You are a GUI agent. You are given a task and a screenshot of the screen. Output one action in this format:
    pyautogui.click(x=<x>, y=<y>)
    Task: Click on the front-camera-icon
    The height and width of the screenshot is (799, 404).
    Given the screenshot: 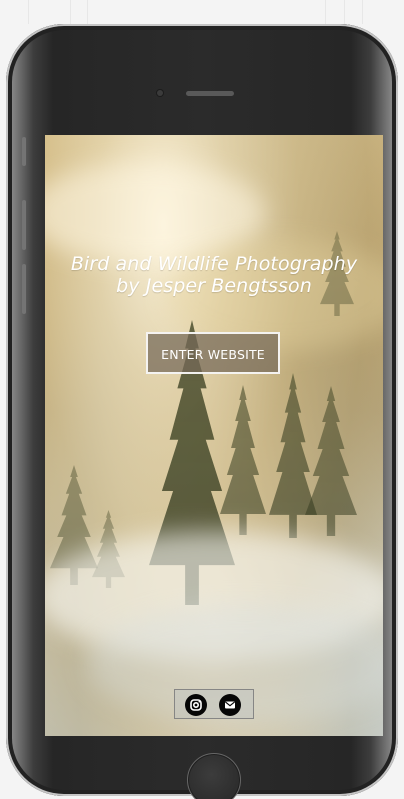 What is the action you would take?
    pyautogui.click(x=160, y=93)
    